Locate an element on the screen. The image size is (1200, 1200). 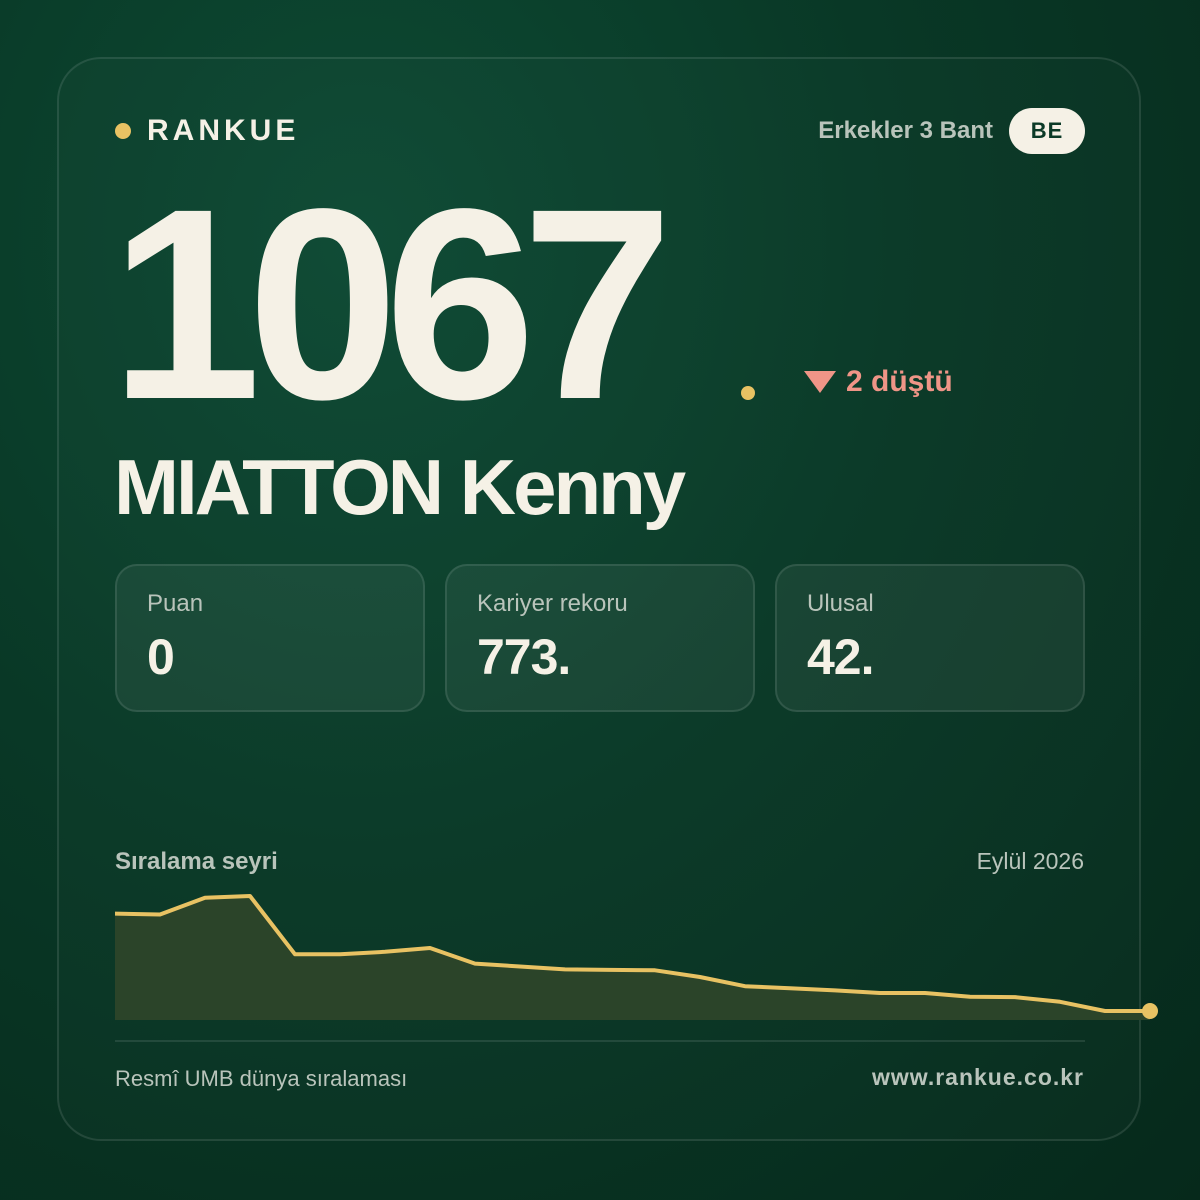
rank-dot-icon is located at coordinates (748, 393).